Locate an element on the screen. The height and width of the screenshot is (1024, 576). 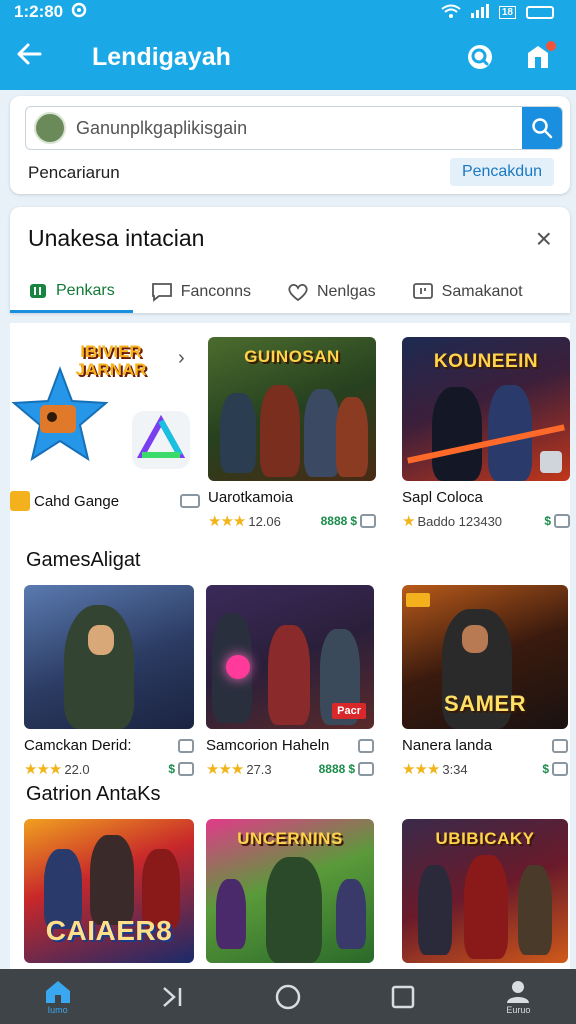
game-thumbnail: GUINOSAN is located at coordinates (292, 409).